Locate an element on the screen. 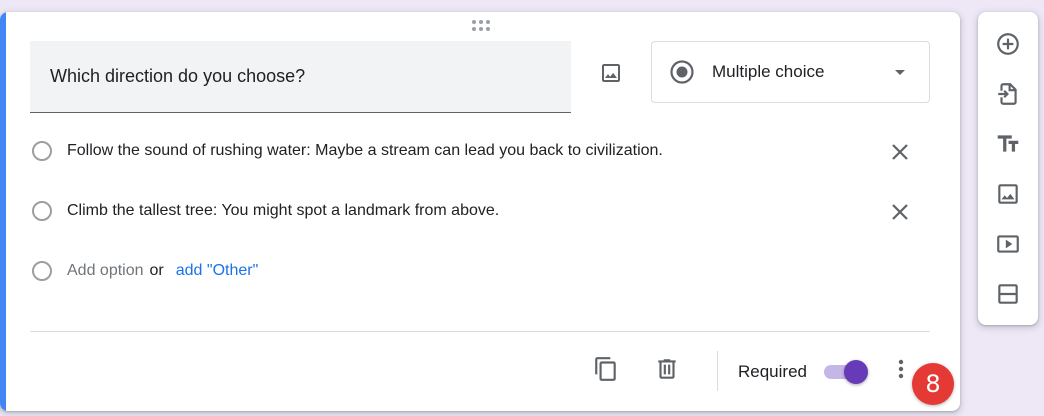 The height and width of the screenshot is (416, 1044). add-question-button is located at coordinates (1008, 44).